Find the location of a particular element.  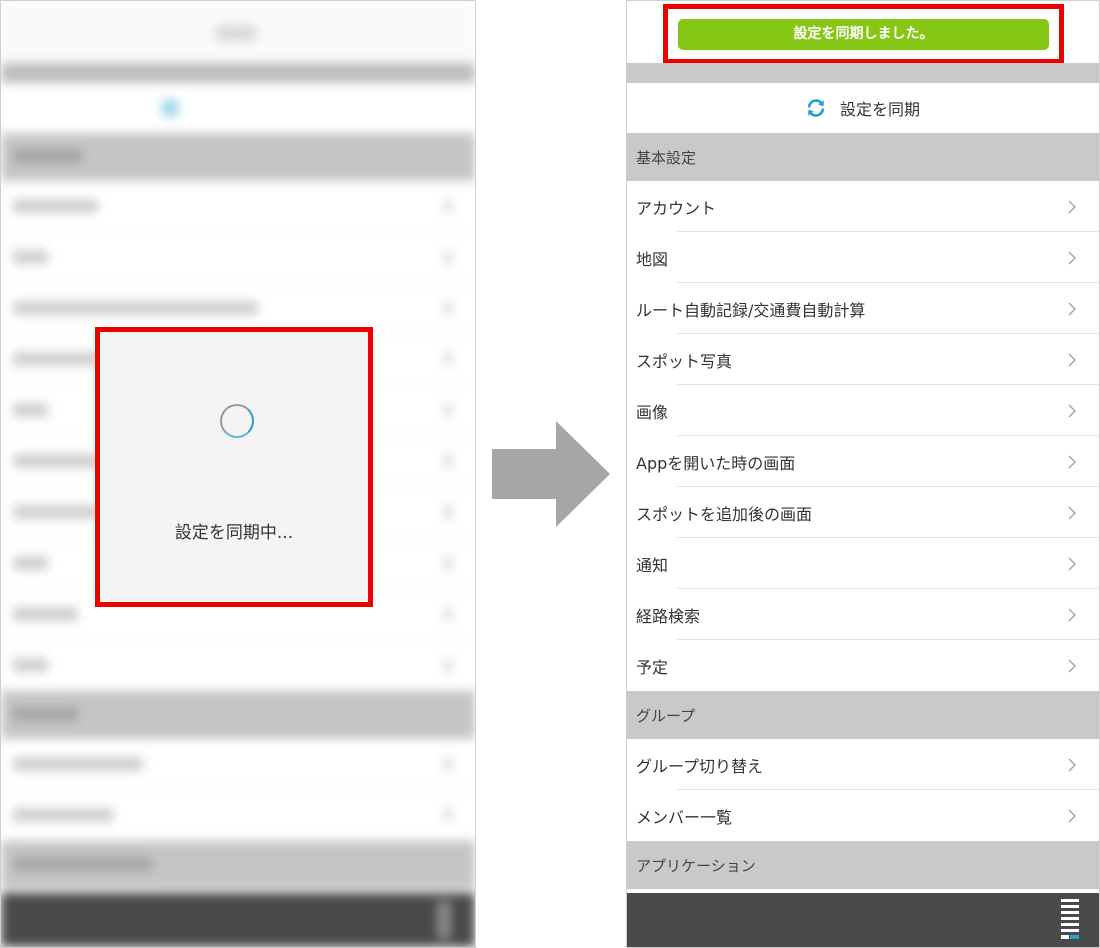

spinner-icon is located at coordinates (237, 421).